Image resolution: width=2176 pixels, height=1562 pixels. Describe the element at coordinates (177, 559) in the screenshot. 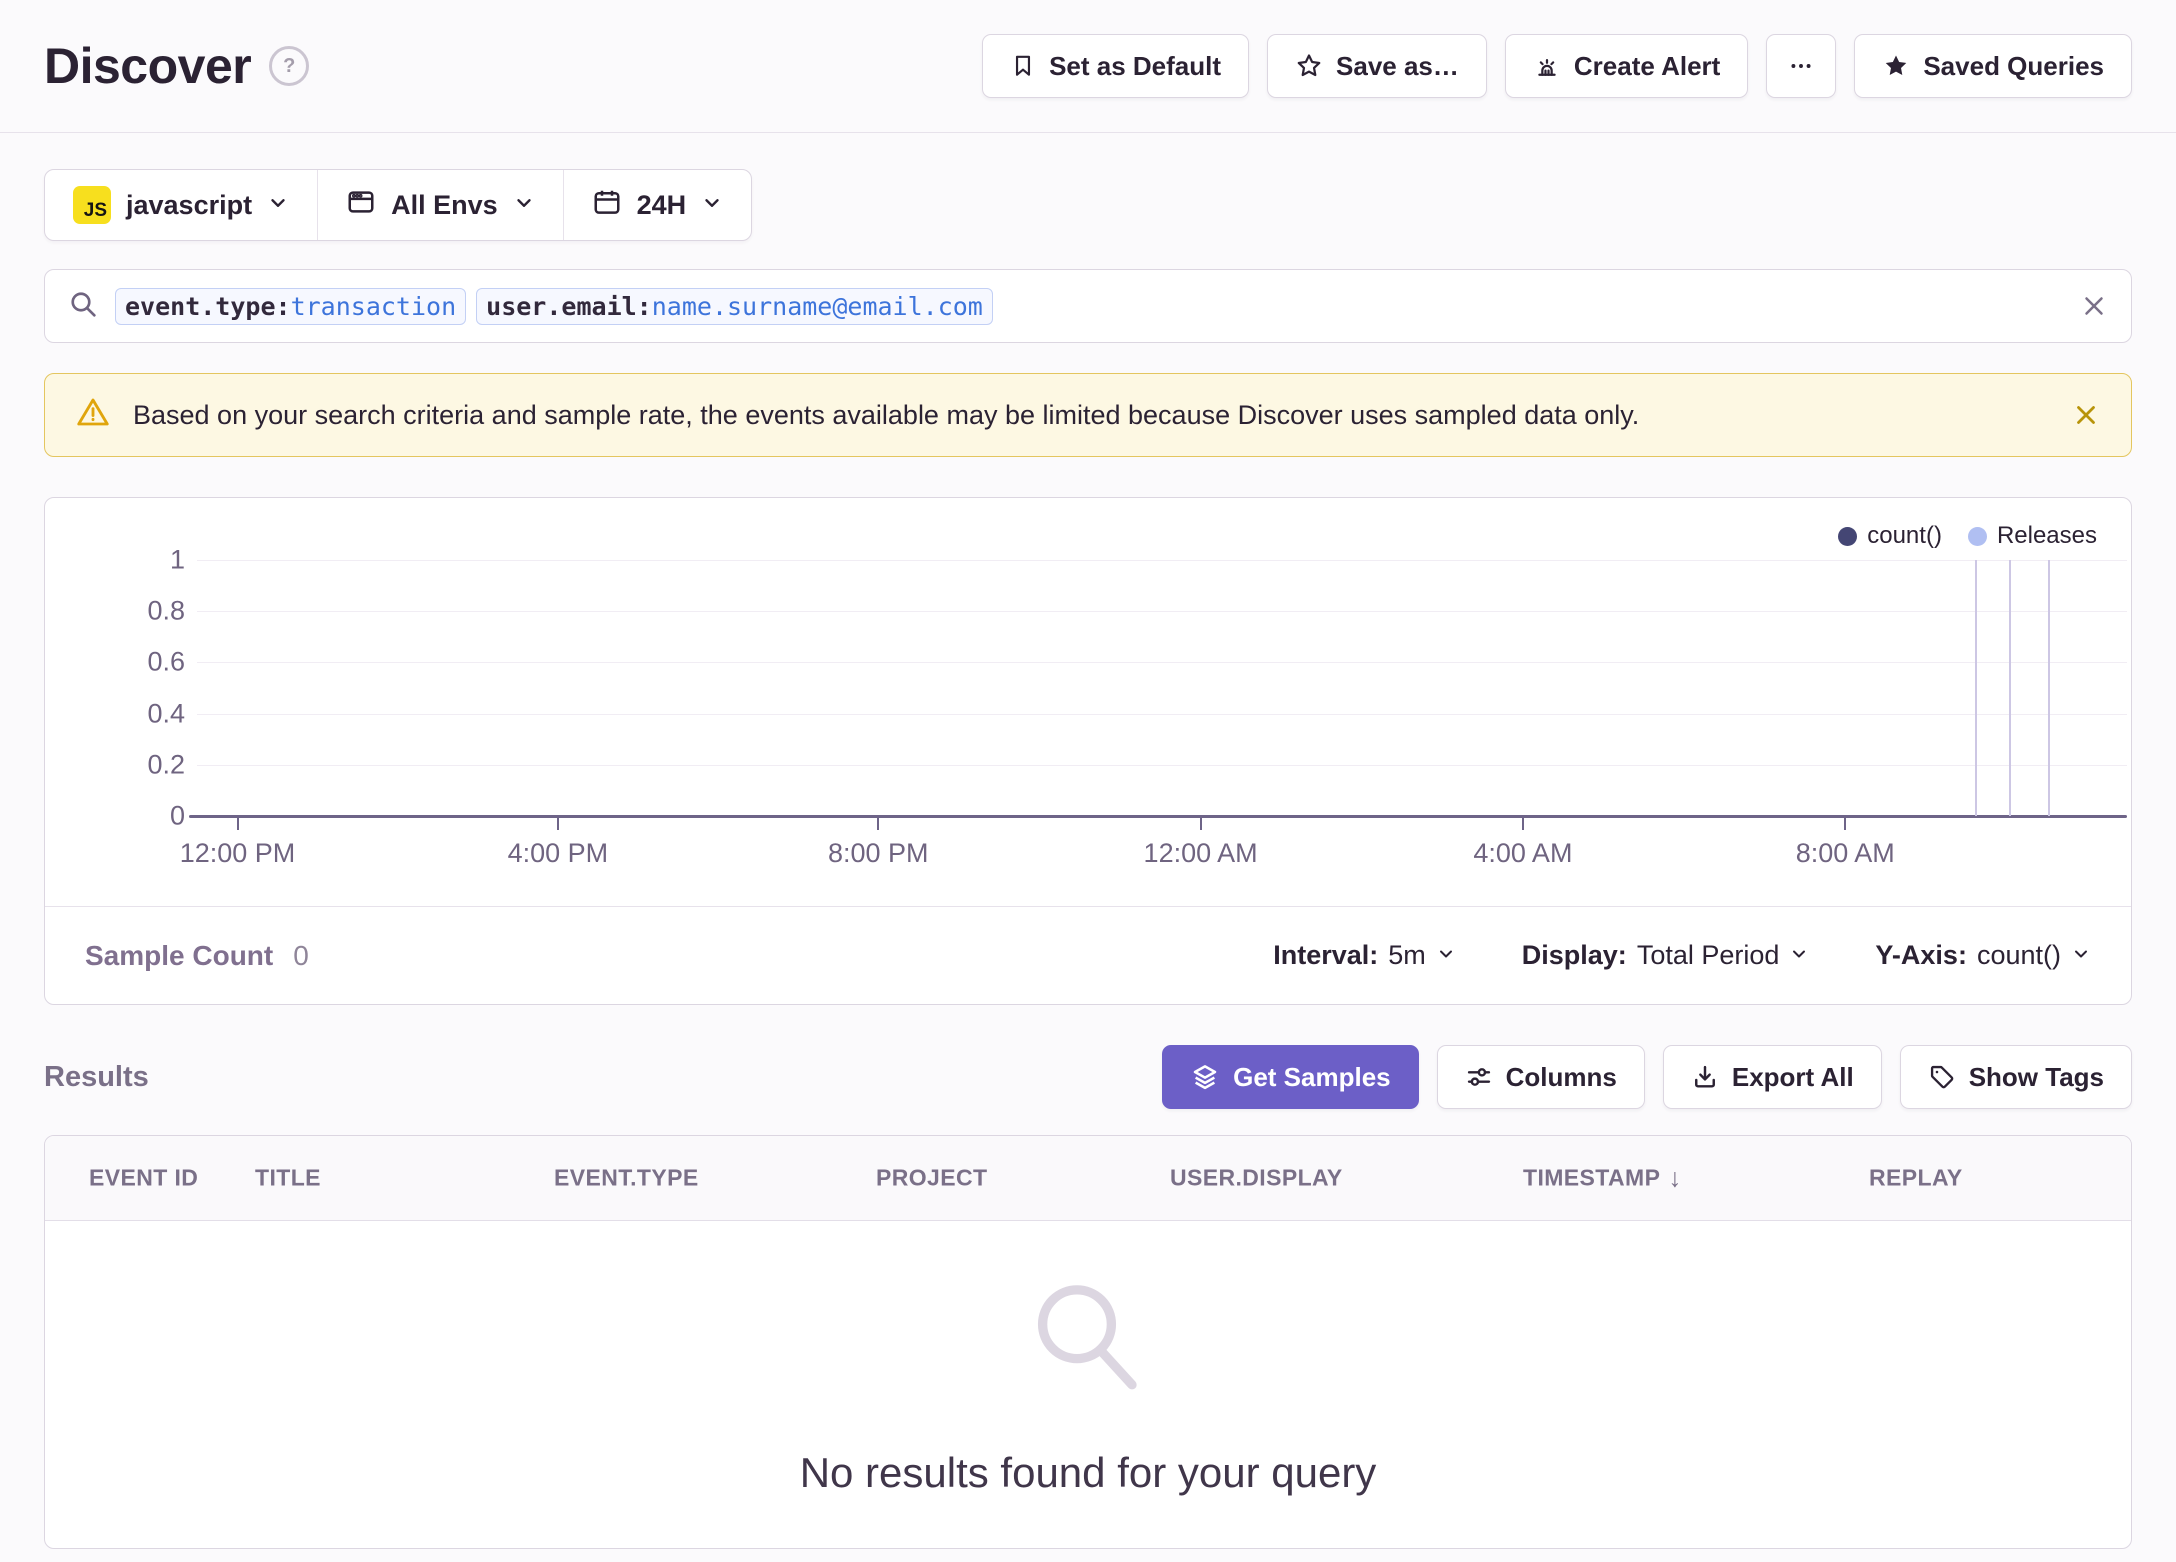

I see `y-axis-tick-label: 1` at that location.